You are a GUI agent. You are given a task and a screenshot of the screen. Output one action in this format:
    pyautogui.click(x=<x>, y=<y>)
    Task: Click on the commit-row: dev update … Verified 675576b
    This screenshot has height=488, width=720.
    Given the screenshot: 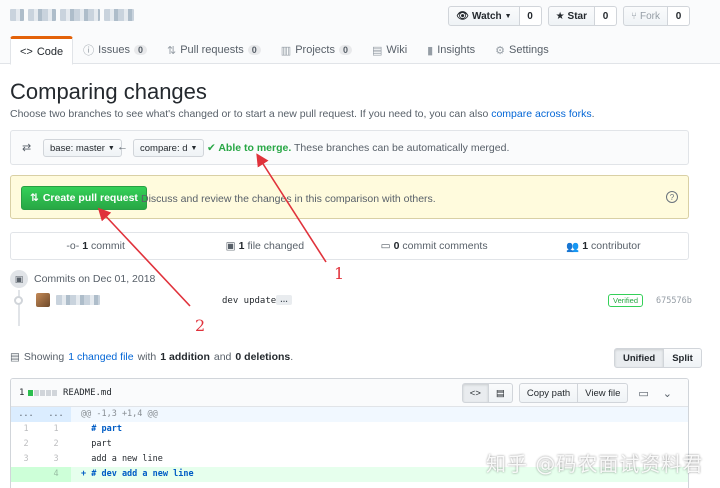 What is the action you would take?
    pyautogui.click(x=353, y=301)
    